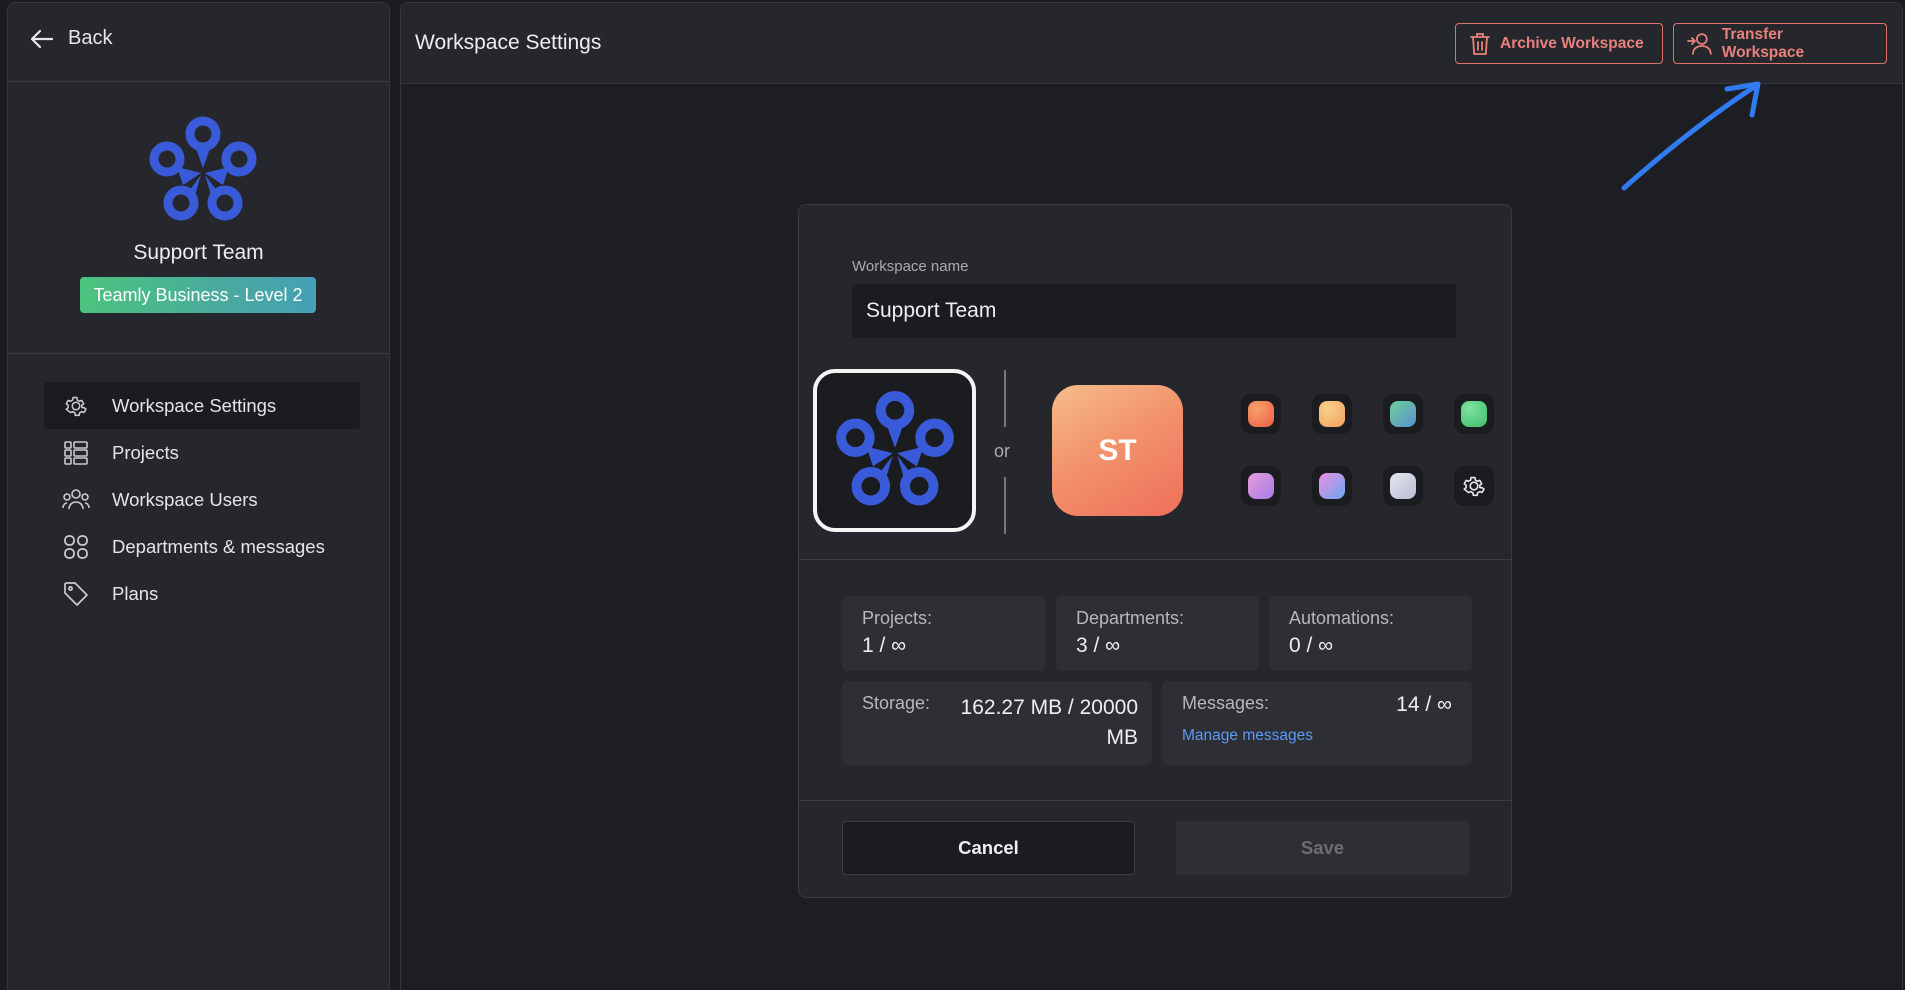 This screenshot has height=990, width=1905. Describe the element at coordinates (1049, 723) in the screenshot. I see `storage-value: 162.27 MB / 20000 MB` at that location.